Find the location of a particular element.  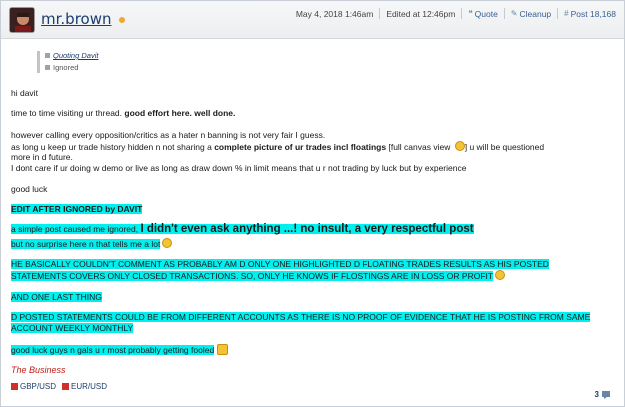

quote-button: ❝ Quote is located at coordinates (482, 14).